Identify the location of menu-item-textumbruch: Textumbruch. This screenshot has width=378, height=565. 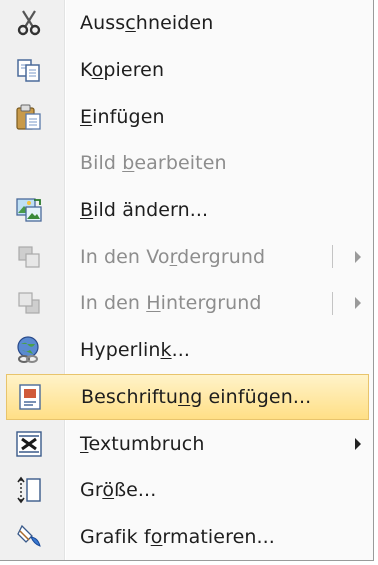
(186, 443).